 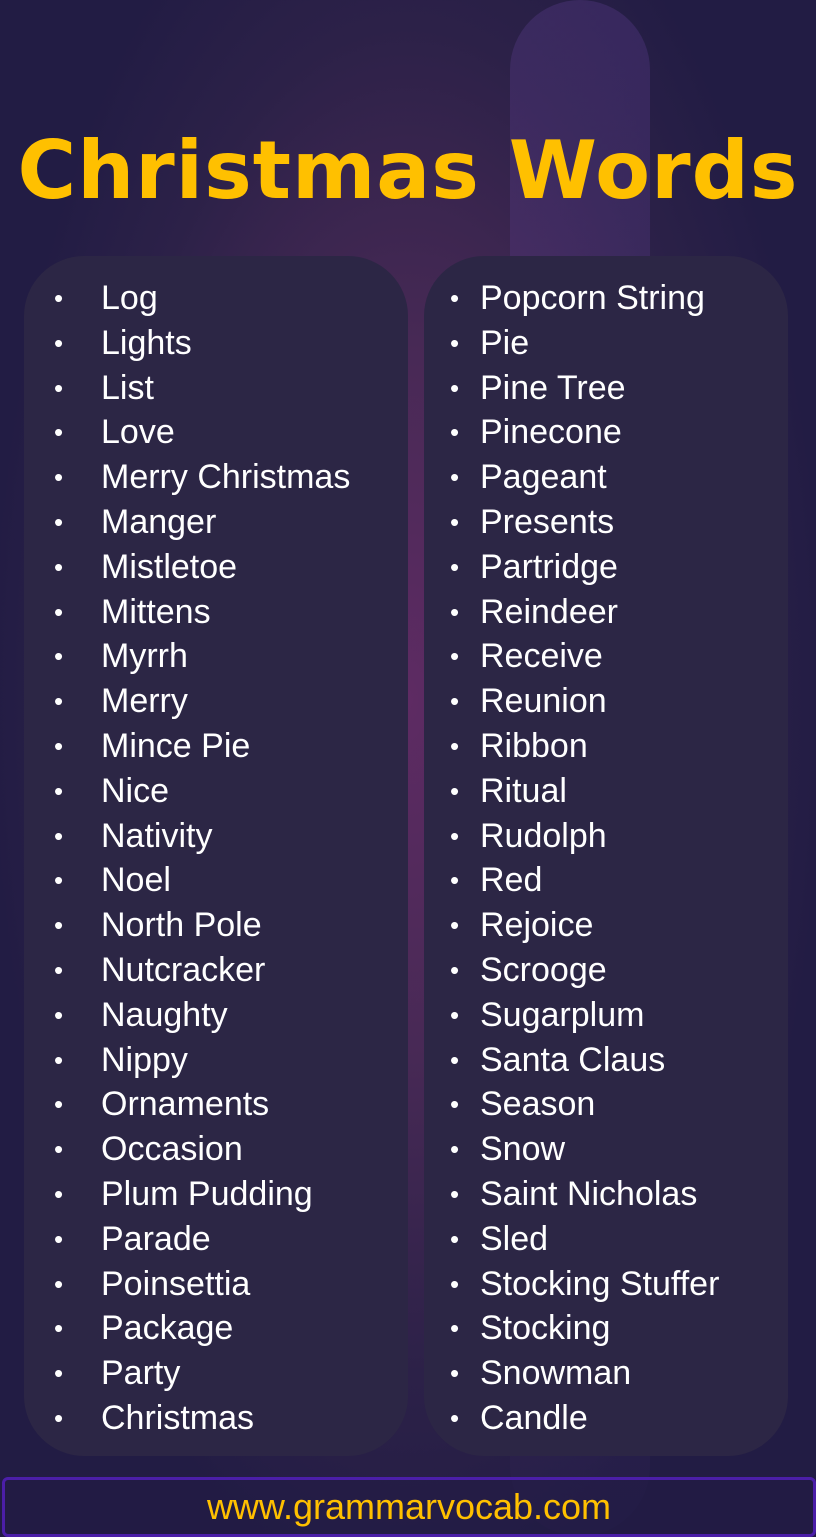 What do you see at coordinates (183, 970) in the screenshot?
I see `word-text: Nutcracker` at bounding box center [183, 970].